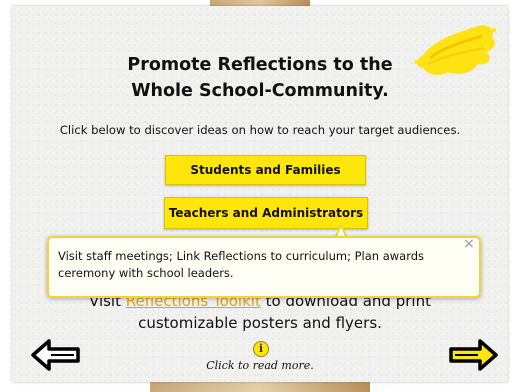 Image resolution: width=520 pixels, height=392 pixels. What do you see at coordinates (260, 65) in the screenshot?
I see `title-line-1: Promote Reflections to the` at bounding box center [260, 65].